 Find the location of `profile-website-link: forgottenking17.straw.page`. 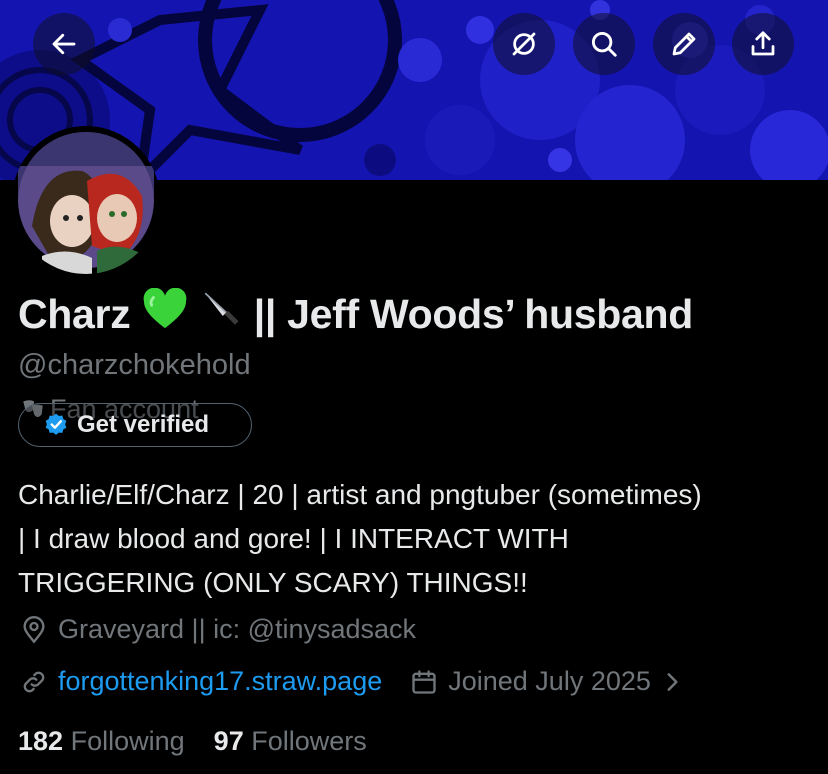

profile-website-link: forgottenking17.straw.page is located at coordinates (220, 681).